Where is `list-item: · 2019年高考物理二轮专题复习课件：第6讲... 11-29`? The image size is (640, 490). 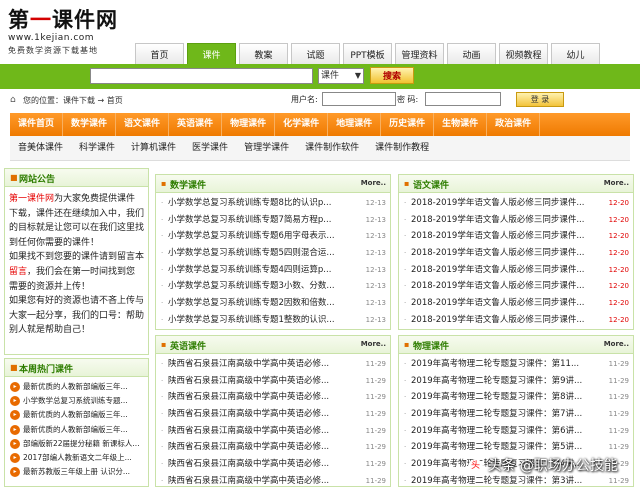 list-item: · 2019年高考物理二轮专题复习课件：第6讲... 11-29 is located at coordinates (516, 431).